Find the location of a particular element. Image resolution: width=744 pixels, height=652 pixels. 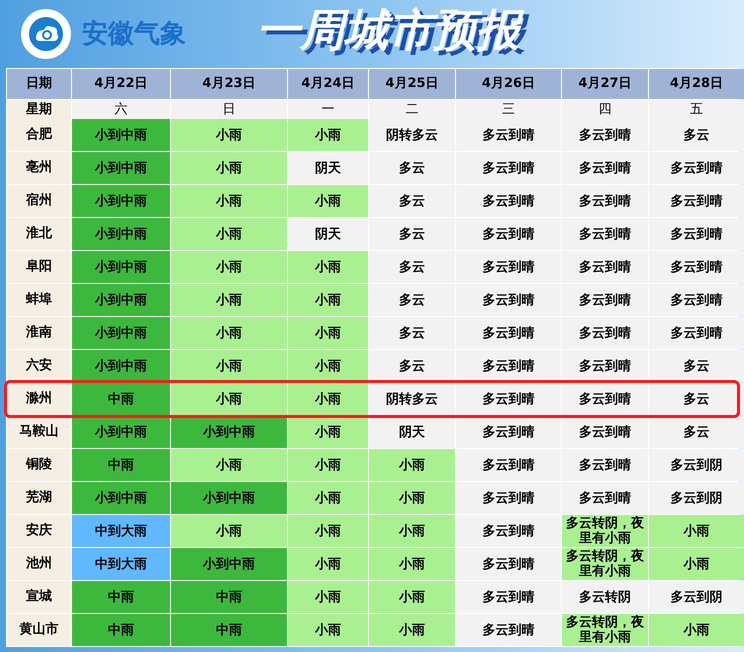

city-cell: 淮南 is located at coordinates (39, 333).